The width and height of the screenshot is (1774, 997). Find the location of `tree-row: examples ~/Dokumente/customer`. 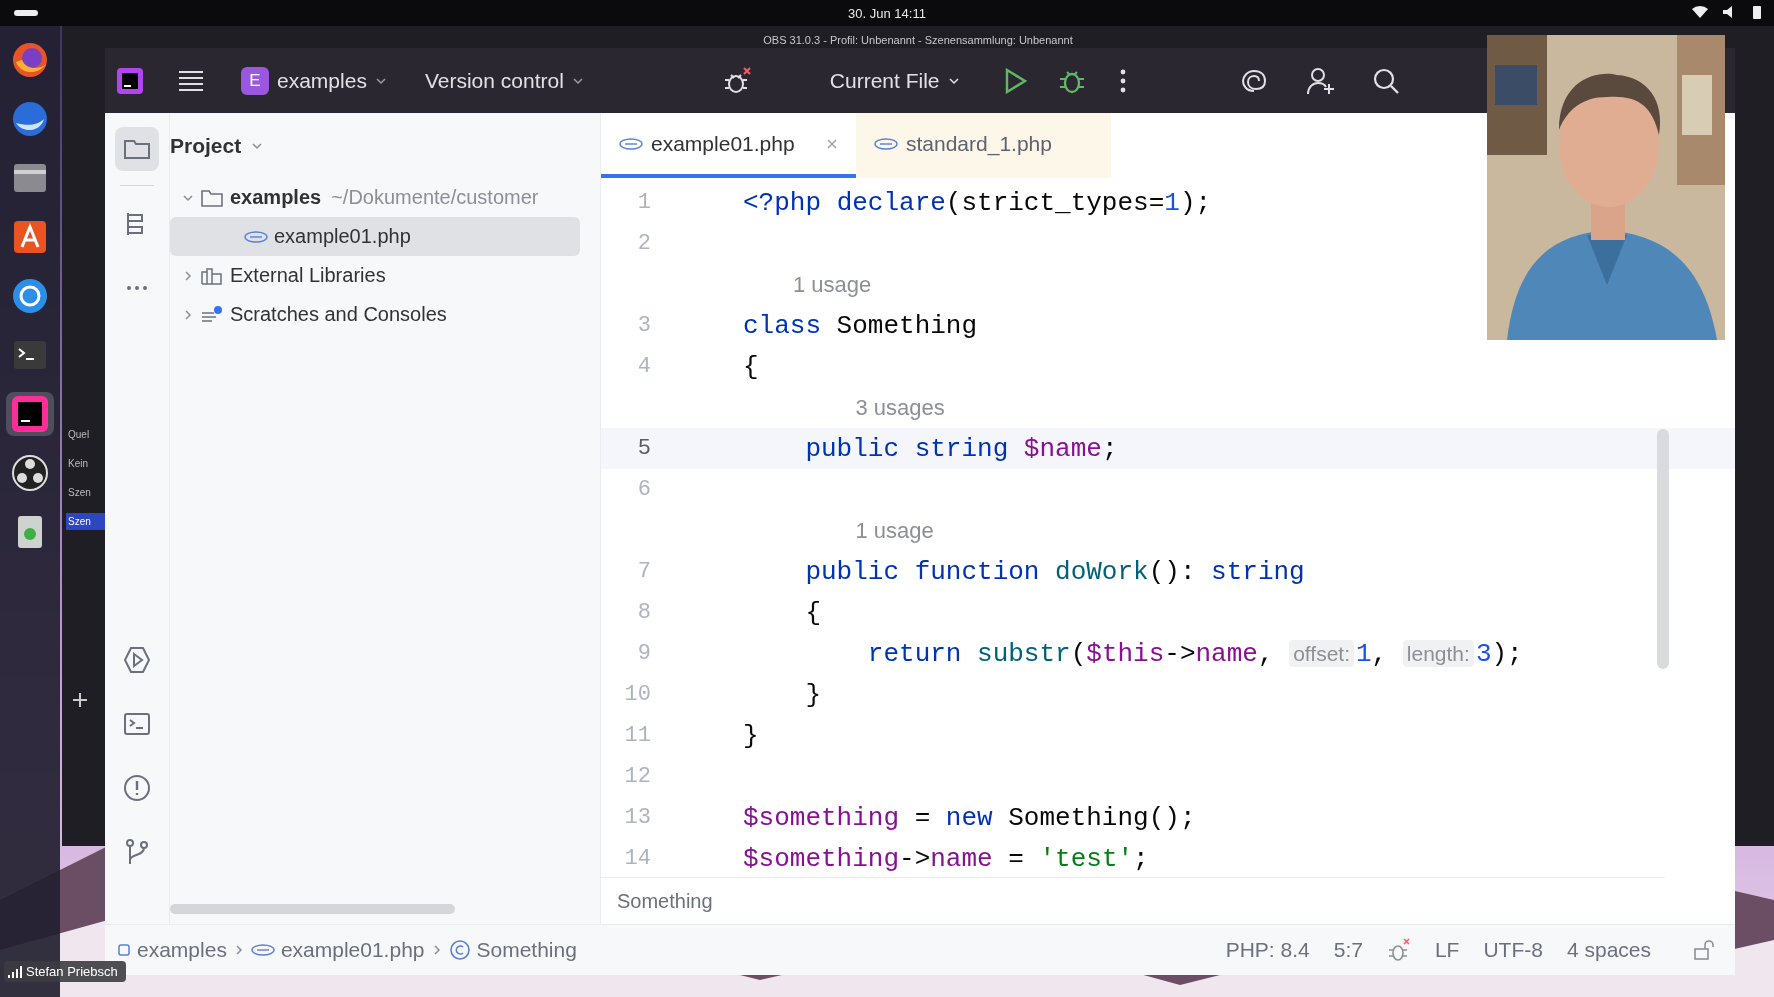

tree-row: examples ~/Dokumente/customer is located at coordinates (385, 197).